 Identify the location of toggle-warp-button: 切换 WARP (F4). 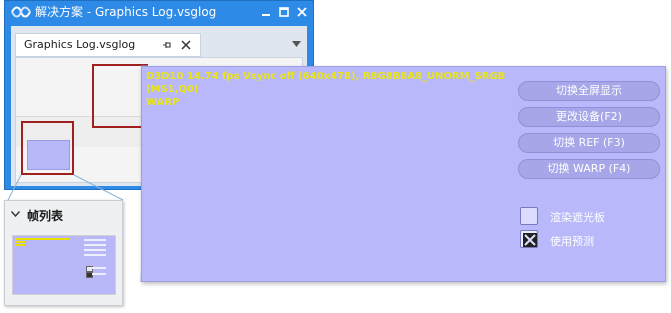
(589, 169).